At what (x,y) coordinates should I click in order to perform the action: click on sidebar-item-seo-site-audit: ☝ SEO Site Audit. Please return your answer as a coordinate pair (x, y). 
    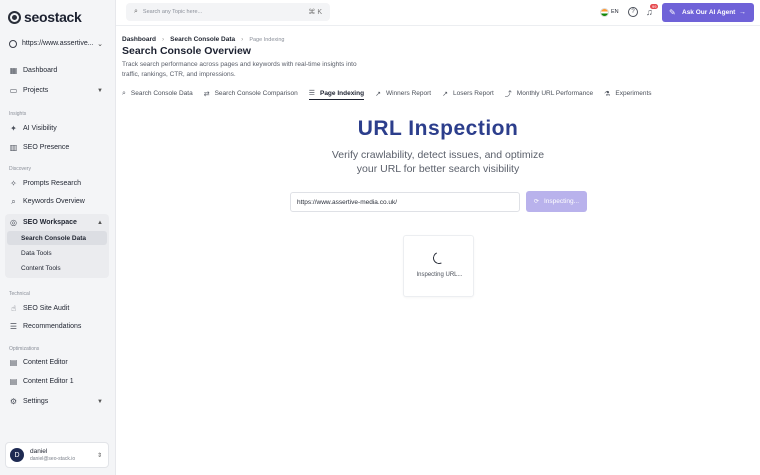
    Looking at the image, I should click on (57, 308).